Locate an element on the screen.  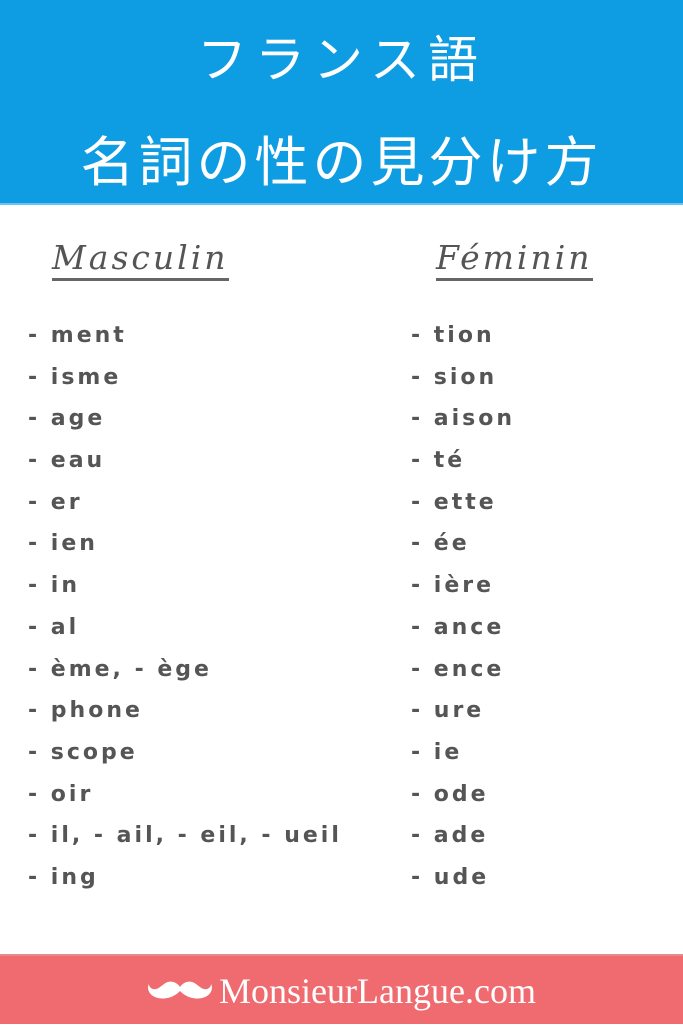
list-item: - eau is located at coordinates (67, 461).